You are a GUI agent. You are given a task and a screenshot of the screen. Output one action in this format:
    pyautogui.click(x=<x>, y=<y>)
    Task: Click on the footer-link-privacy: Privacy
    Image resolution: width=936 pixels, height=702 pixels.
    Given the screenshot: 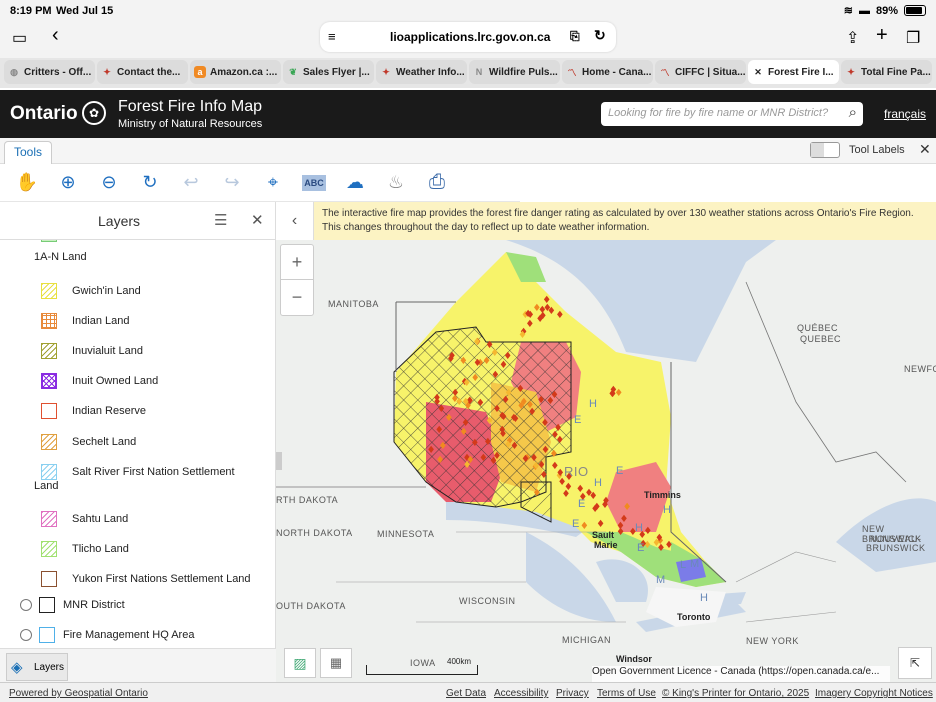 What is the action you would take?
    pyautogui.click(x=572, y=693)
    